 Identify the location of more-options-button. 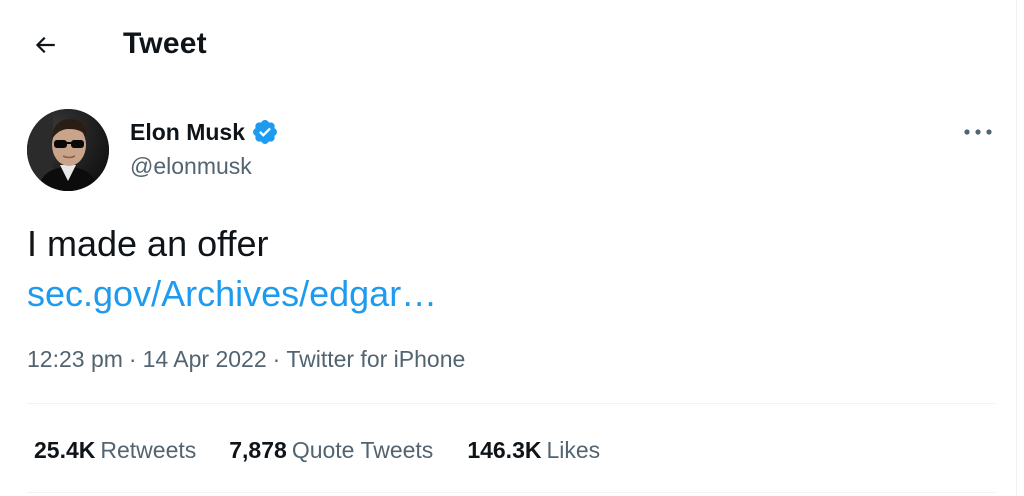
(978, 132).